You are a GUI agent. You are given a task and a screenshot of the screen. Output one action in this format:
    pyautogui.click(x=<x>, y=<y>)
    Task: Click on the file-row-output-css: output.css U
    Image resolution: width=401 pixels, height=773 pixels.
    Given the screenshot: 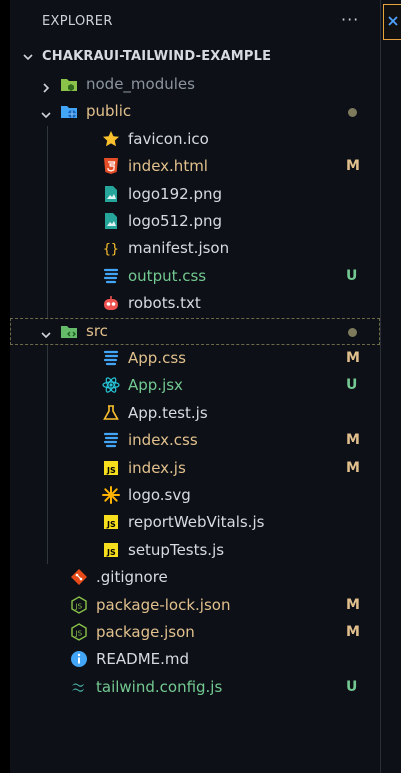 What is the action you would take?
    pyautogui.click(x=195, y=276)
    